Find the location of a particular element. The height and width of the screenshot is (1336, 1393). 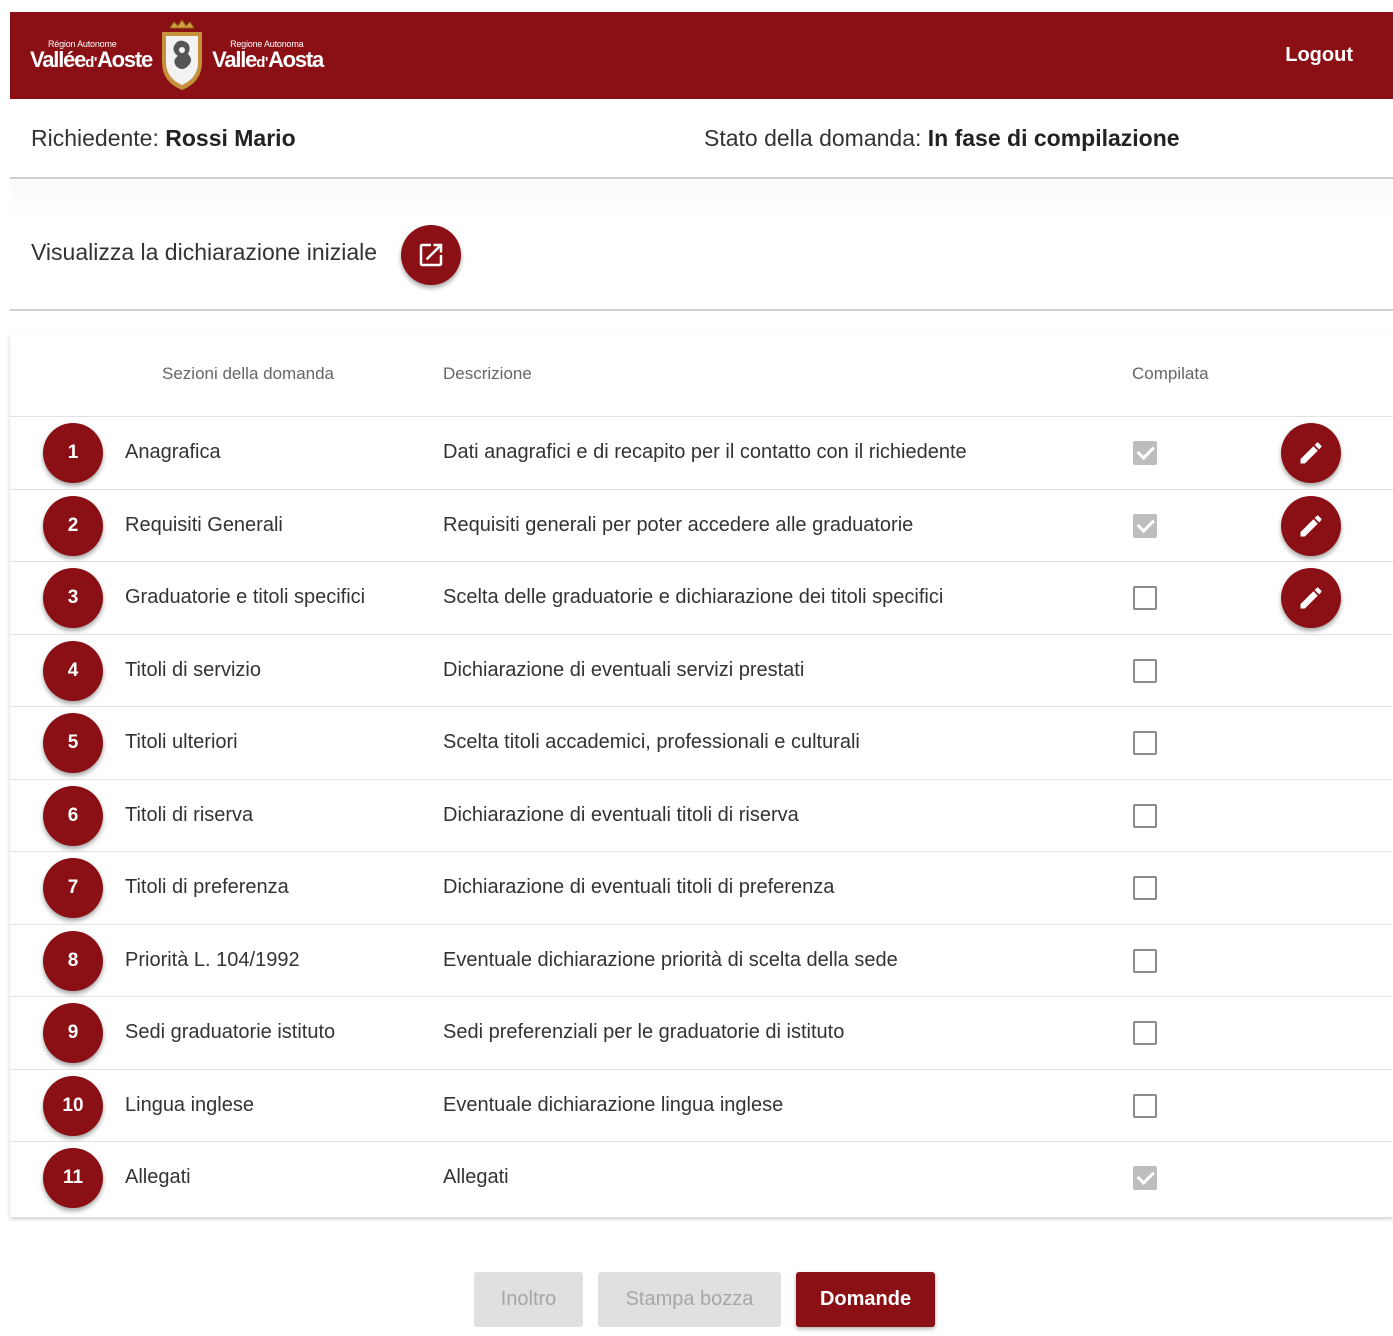

applicant-name: Rossi Mario is located at coordinates (230, 137).